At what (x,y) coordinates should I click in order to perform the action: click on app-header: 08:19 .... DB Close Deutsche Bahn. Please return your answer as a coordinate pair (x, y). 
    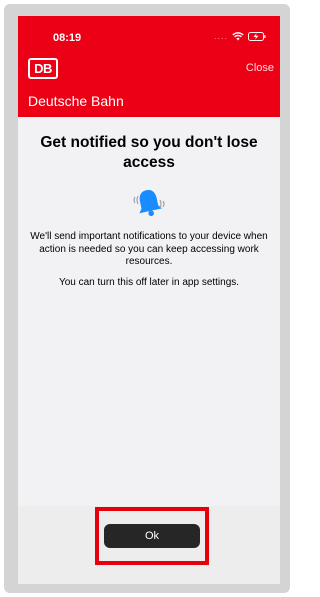
    Looking at the image, I should click on (149, 66).